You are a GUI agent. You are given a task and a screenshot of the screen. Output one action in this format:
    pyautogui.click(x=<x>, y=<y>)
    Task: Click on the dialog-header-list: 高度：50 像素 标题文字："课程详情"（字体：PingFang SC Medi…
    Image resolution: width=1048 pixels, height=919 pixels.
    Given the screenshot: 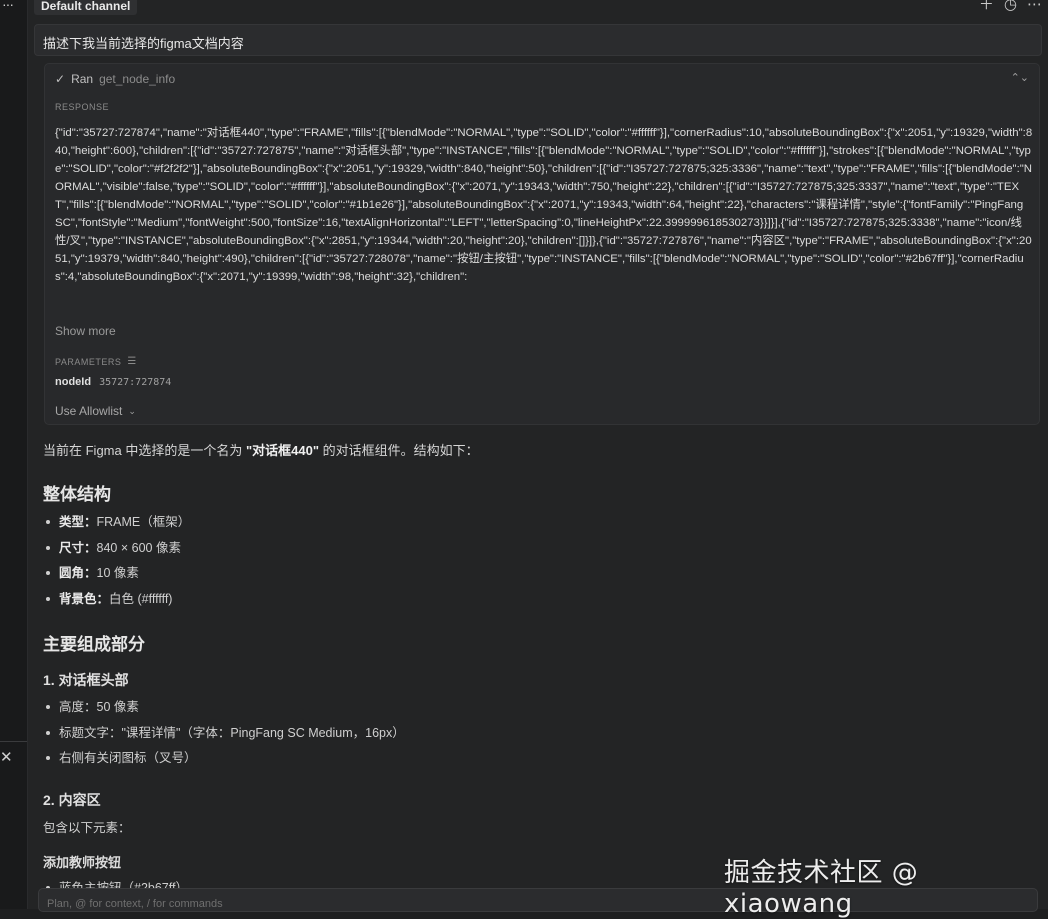 What is the action you would take?
    pyautogui.click(x=224, y=737)
    